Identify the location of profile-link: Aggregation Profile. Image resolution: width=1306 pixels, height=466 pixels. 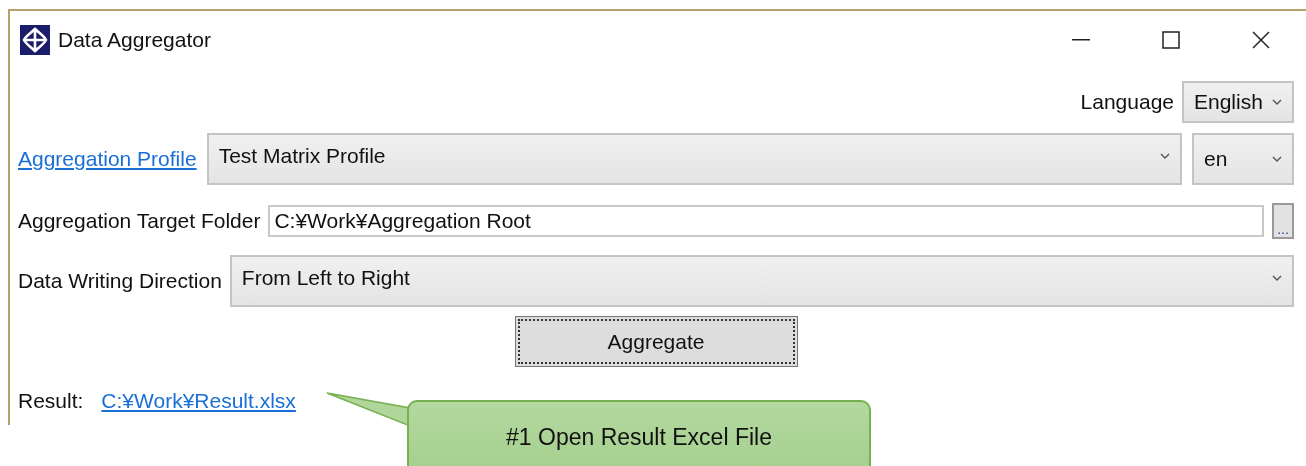
(107, 159).